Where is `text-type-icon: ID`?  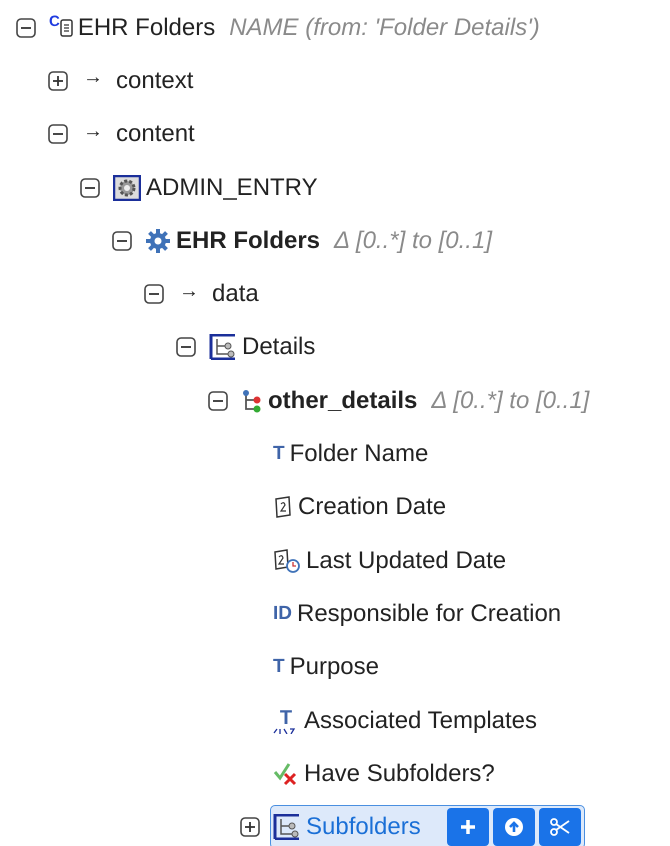 text-type-icon: ID is located at coordinates (282, 613).